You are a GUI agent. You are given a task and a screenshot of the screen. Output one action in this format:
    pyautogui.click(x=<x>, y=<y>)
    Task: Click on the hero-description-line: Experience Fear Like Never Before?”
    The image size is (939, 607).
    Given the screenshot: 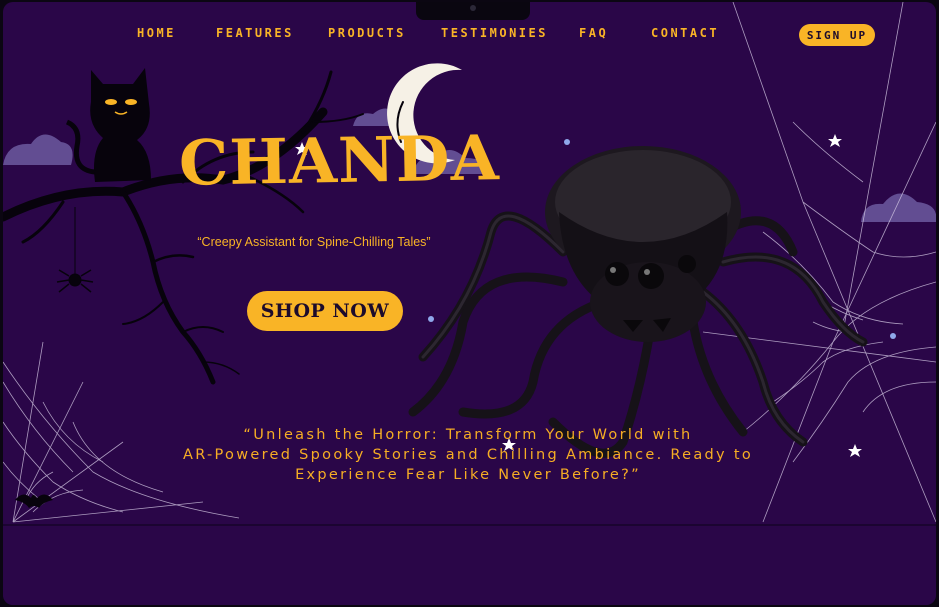 What is the action you would take?
    pyautogui.click(x=468, y=475)
    